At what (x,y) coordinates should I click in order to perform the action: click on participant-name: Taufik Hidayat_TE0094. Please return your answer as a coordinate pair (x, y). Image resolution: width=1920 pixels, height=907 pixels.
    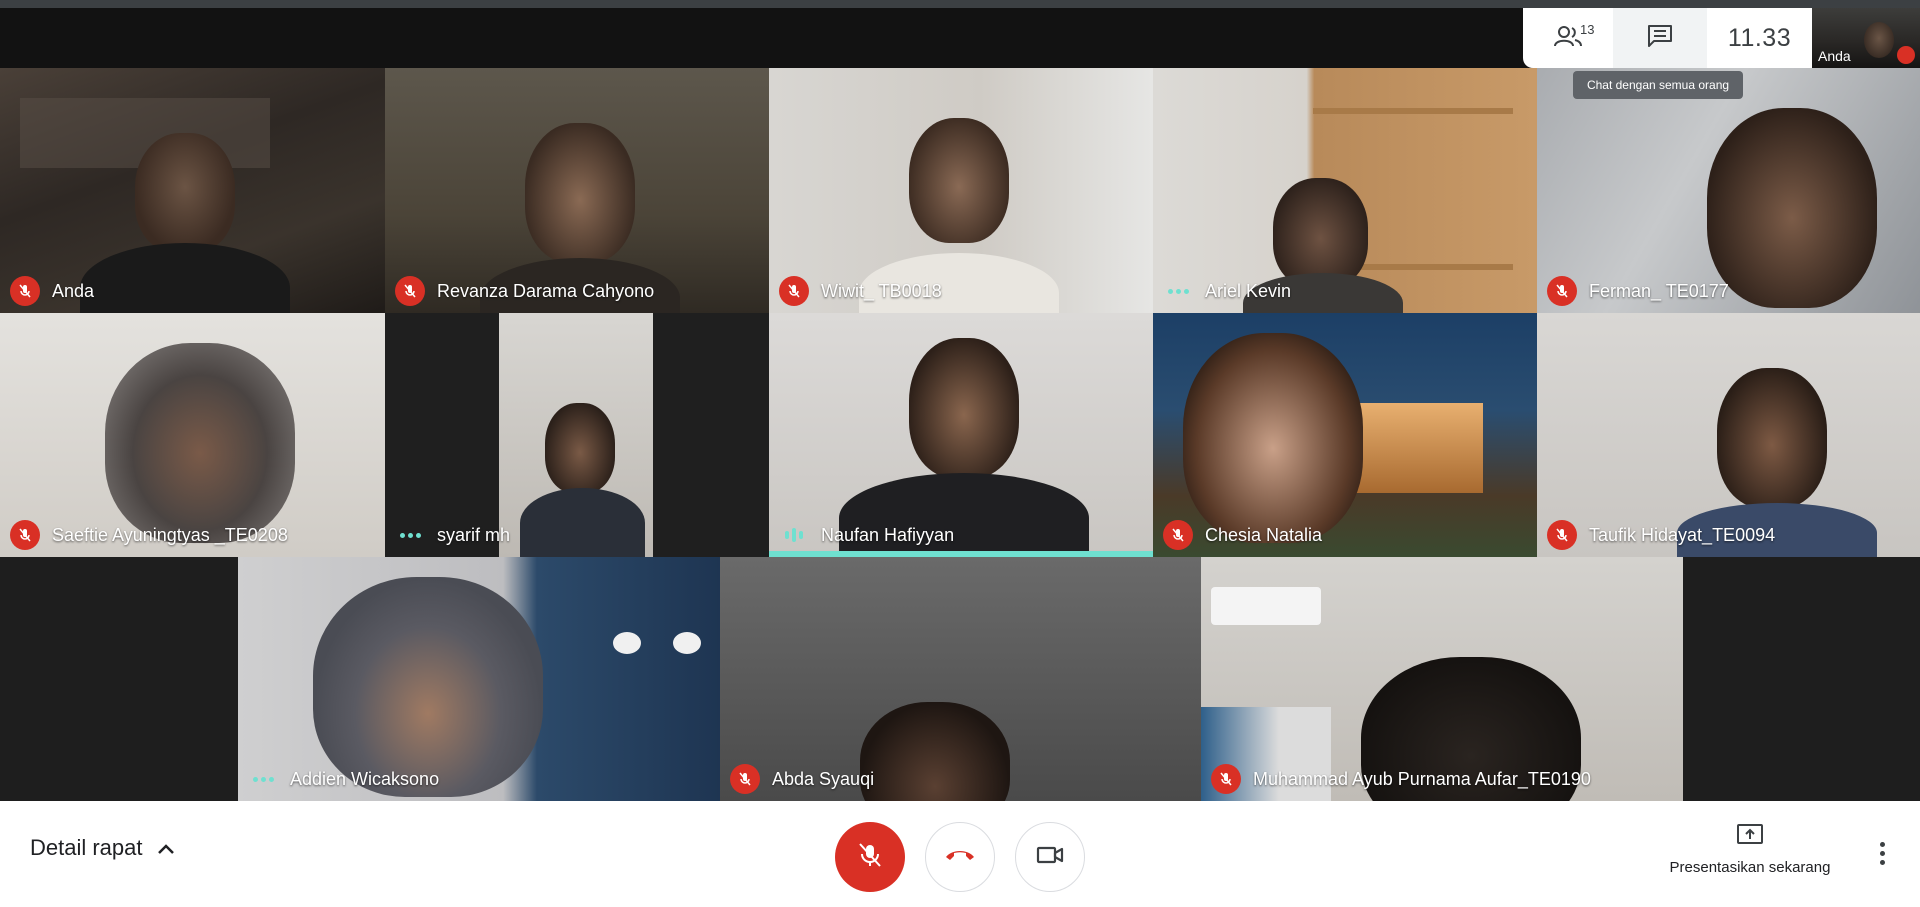
    Looking at the image, I should click on (1682, 534).